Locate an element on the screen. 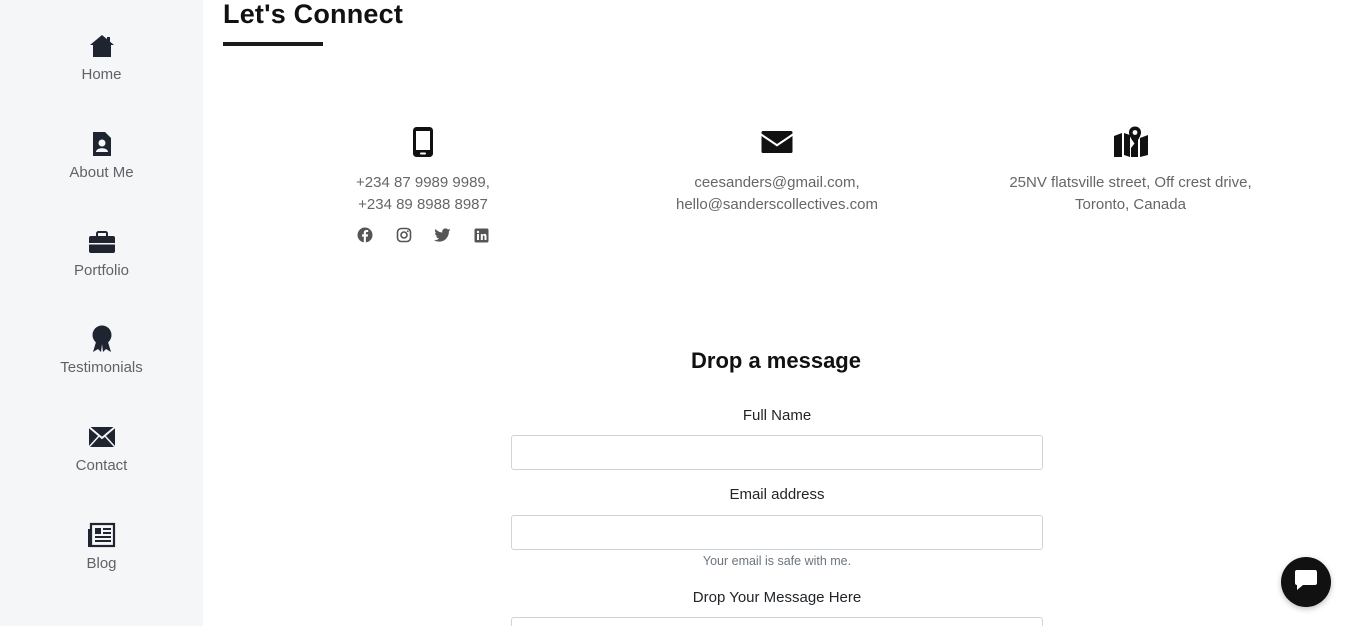 This screenshot has height=626, width=1349. chat-bubble-icon is located at coordinates (1306, 582).